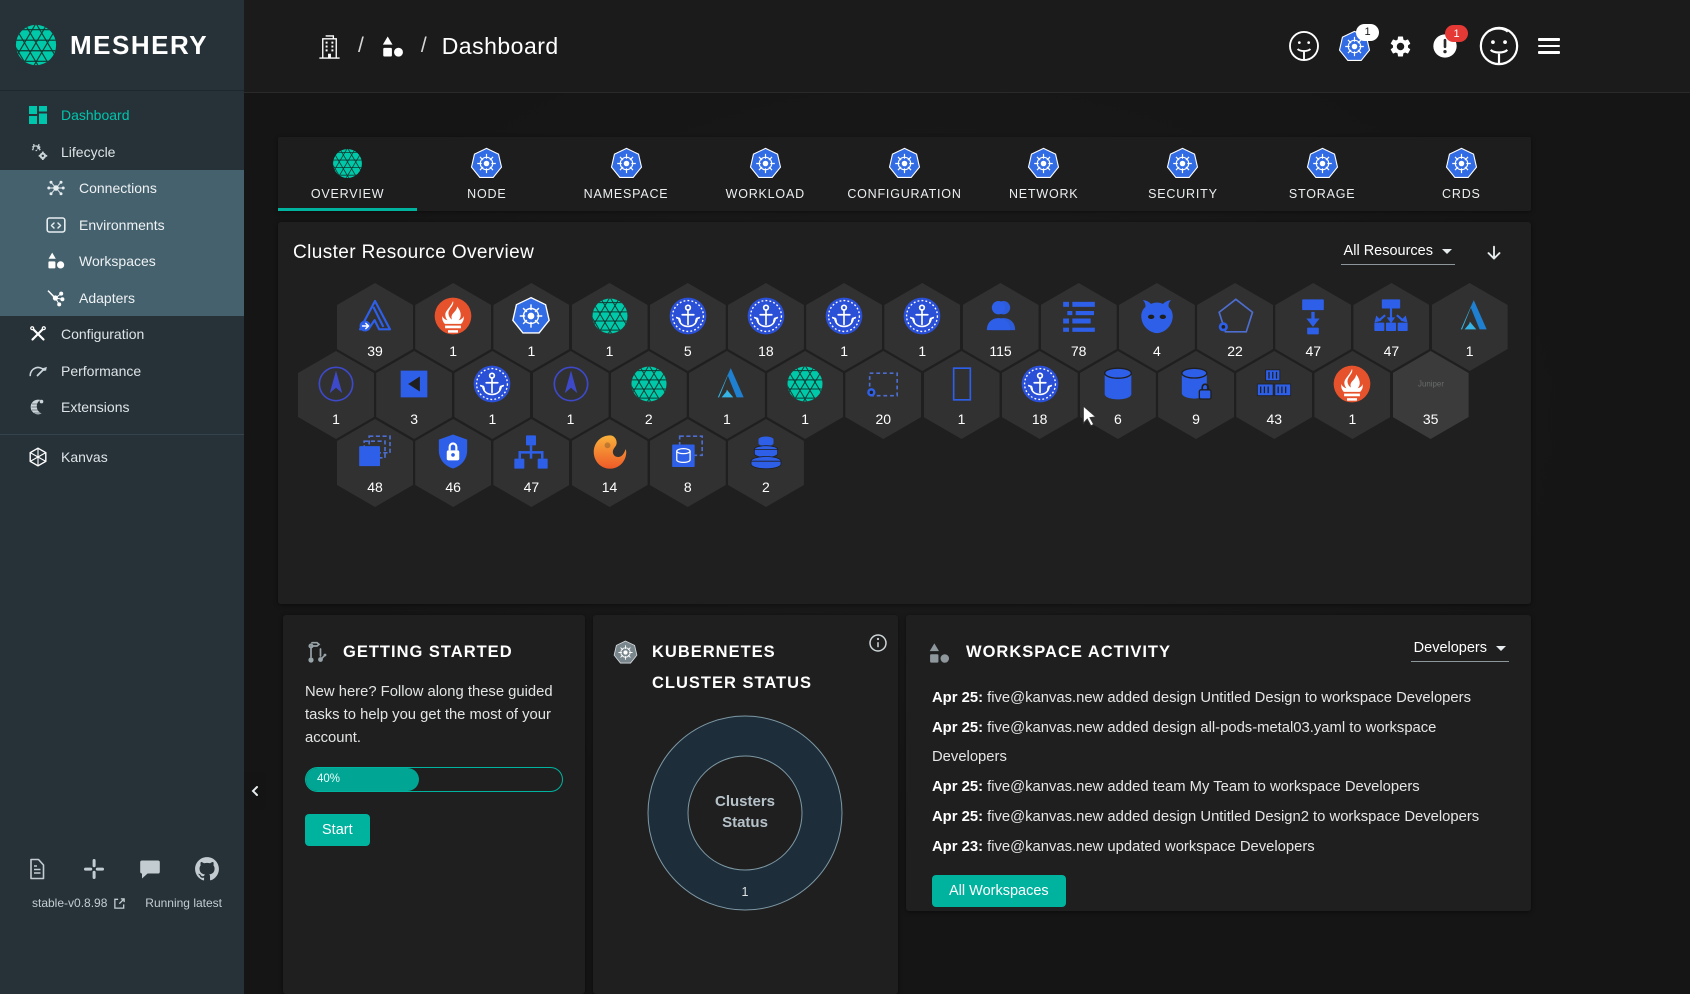 The height and width of the screenshot is (994, 1690). What do you see at coordinates (1322, 174) in the screenshot?
I see `tab-storage: STORAGE` at bounding box center [1322, 174].